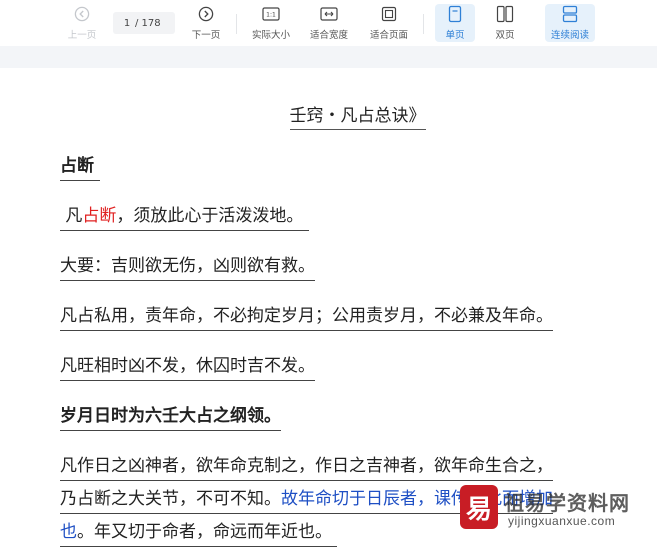 This screenshot has height=550, width=657. Describe the element at coordinates (562, 521) in the screenshot. I see `watermark-url: yijingxuanxue.com` at that location.